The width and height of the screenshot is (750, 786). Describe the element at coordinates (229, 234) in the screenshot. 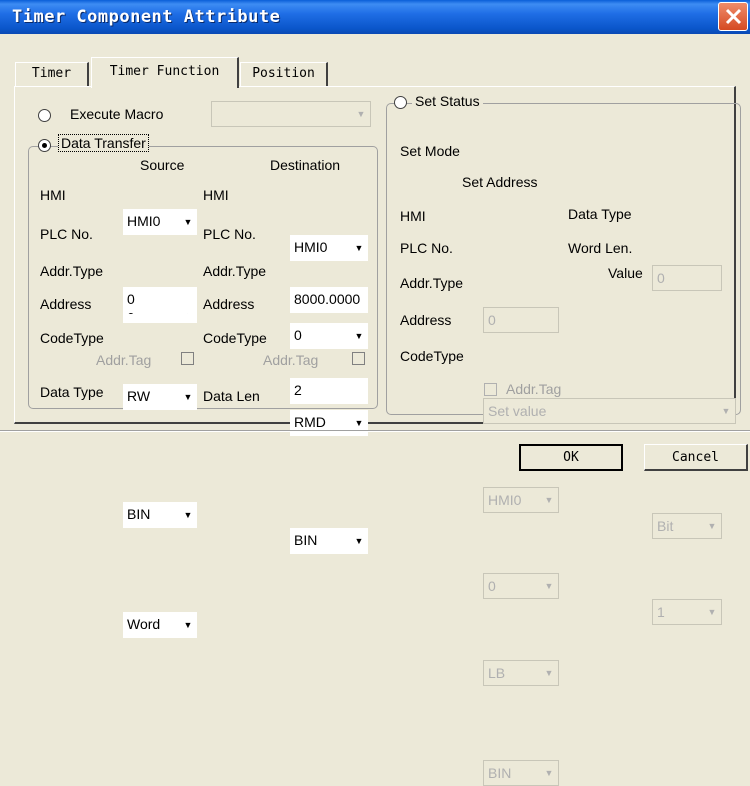

I see `destination-plc-label: PLC No.` at that location.